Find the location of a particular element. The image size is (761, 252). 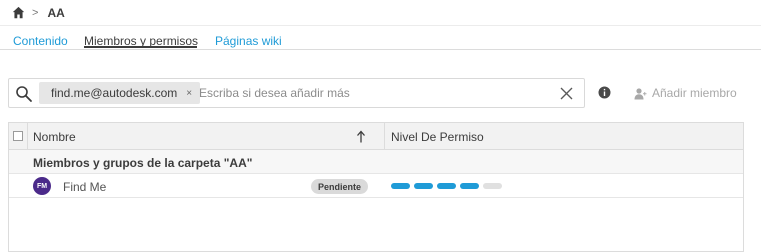

avatar: FM is located at coordinates (42, 186).